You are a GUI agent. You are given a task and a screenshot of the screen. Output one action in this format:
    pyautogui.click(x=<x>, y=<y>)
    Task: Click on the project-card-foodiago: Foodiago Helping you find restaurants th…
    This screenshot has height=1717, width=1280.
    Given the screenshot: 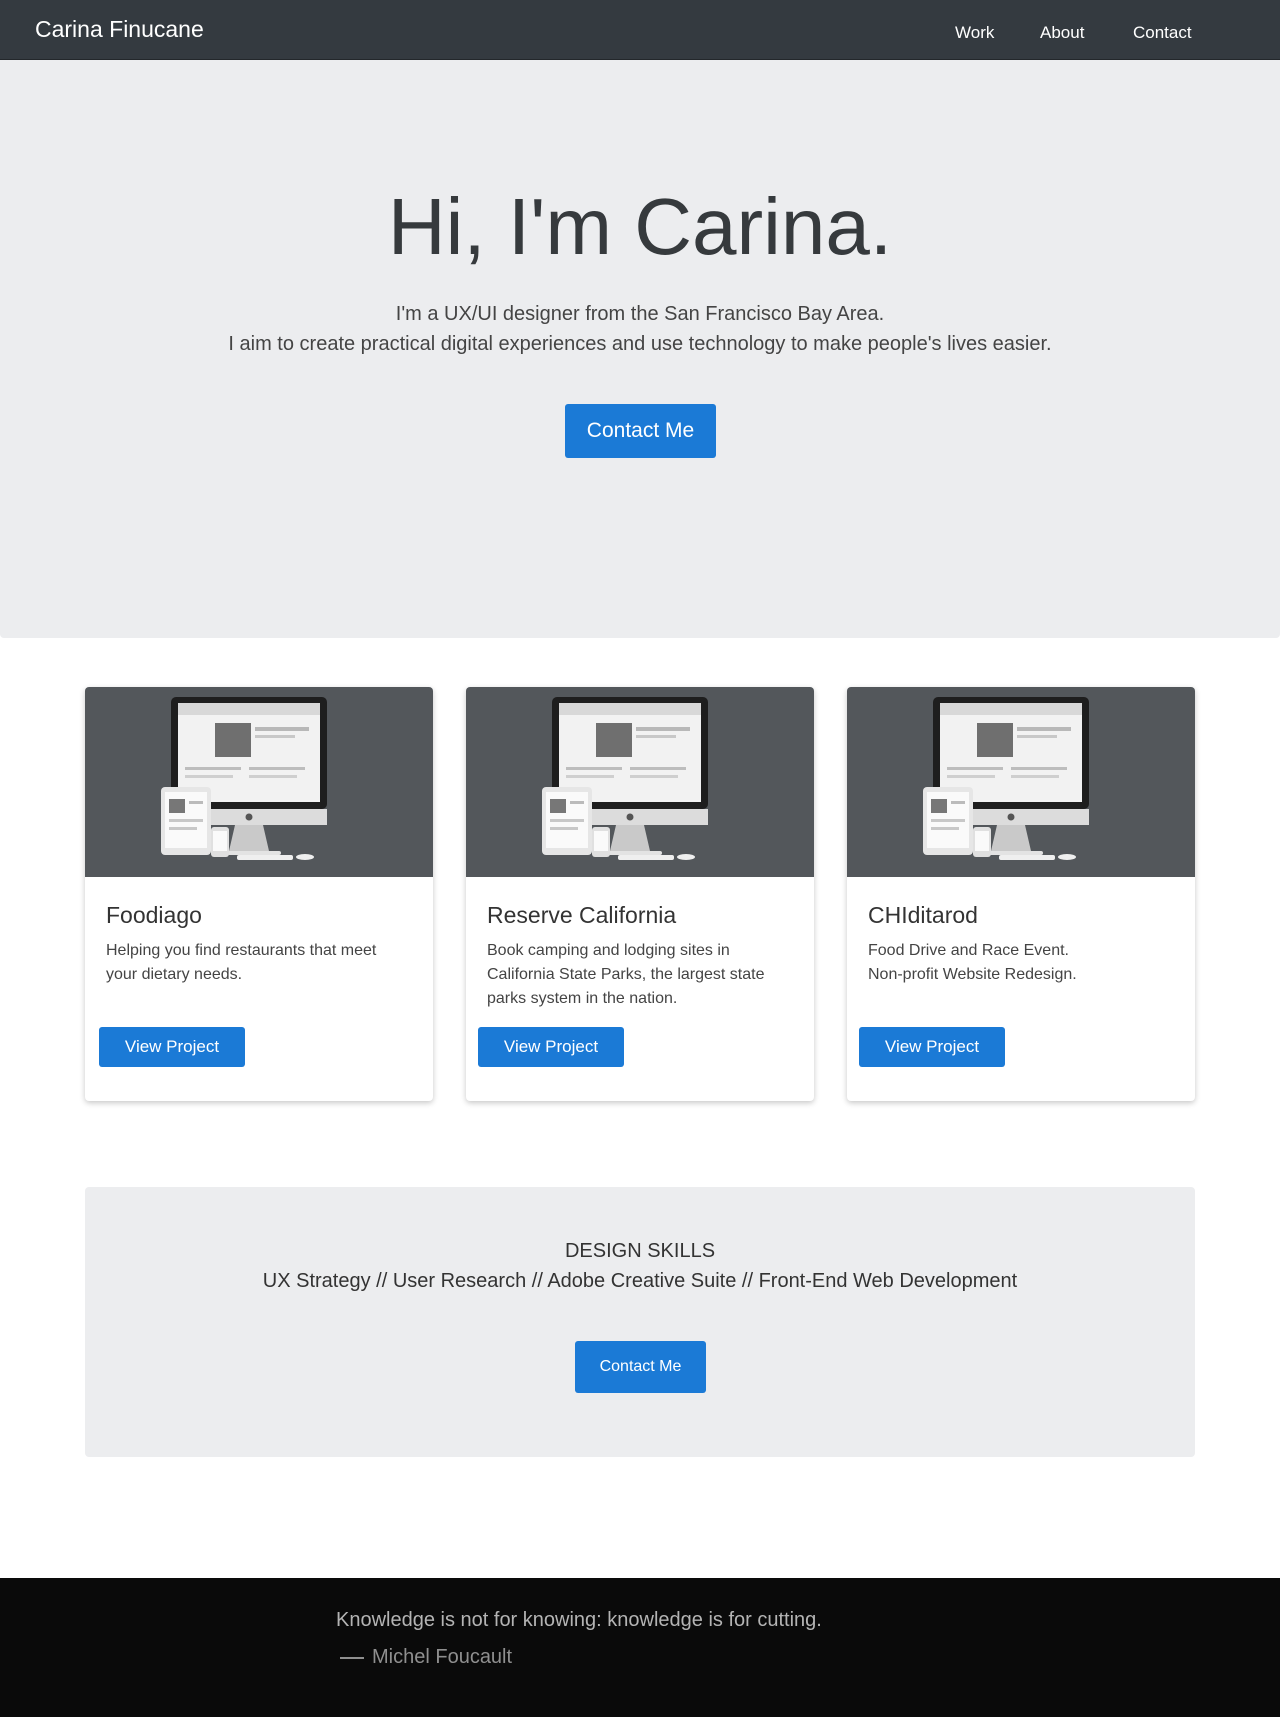 What is the action you would take?
    pyautogui.click(x=259, y=894)
    